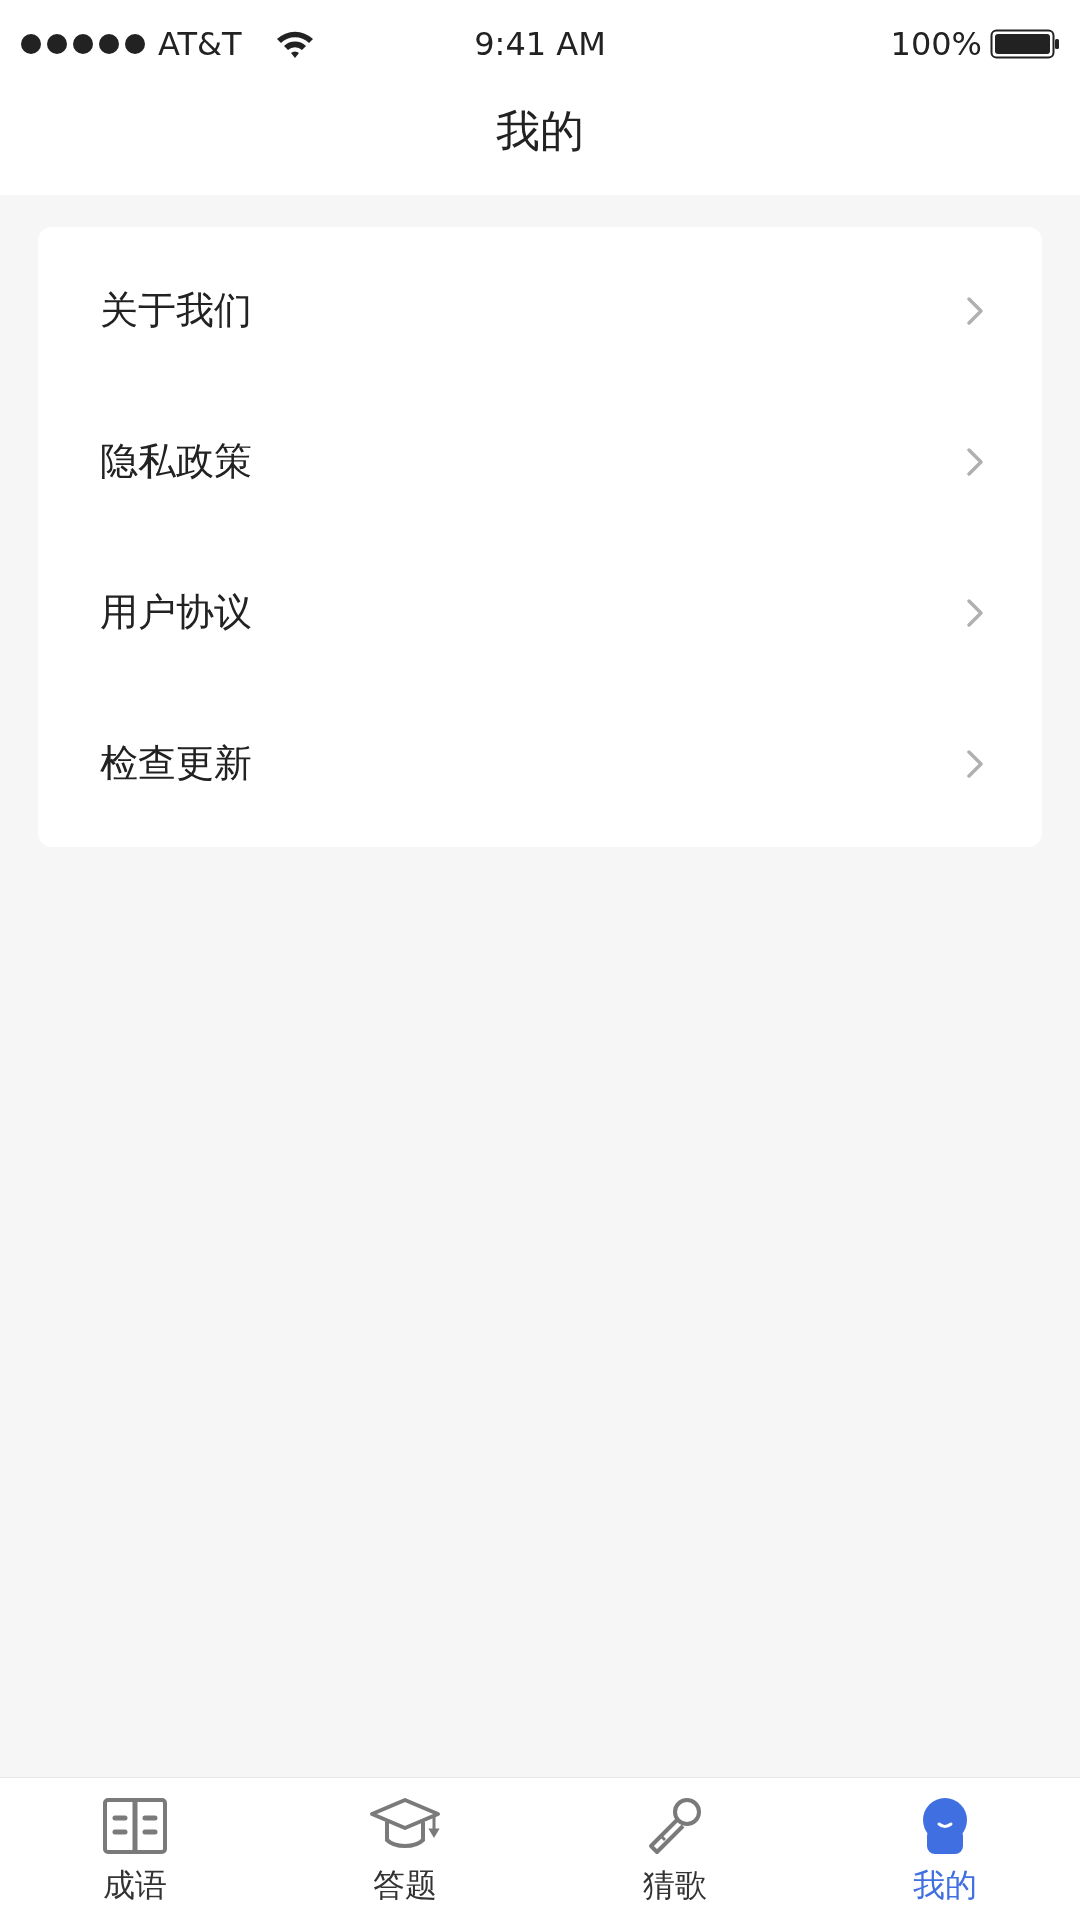 This screenshot has width=1080, height=1920. Describe the element at coordinates (84, 44) in the screenshot. I see `signal-icon` at that location.